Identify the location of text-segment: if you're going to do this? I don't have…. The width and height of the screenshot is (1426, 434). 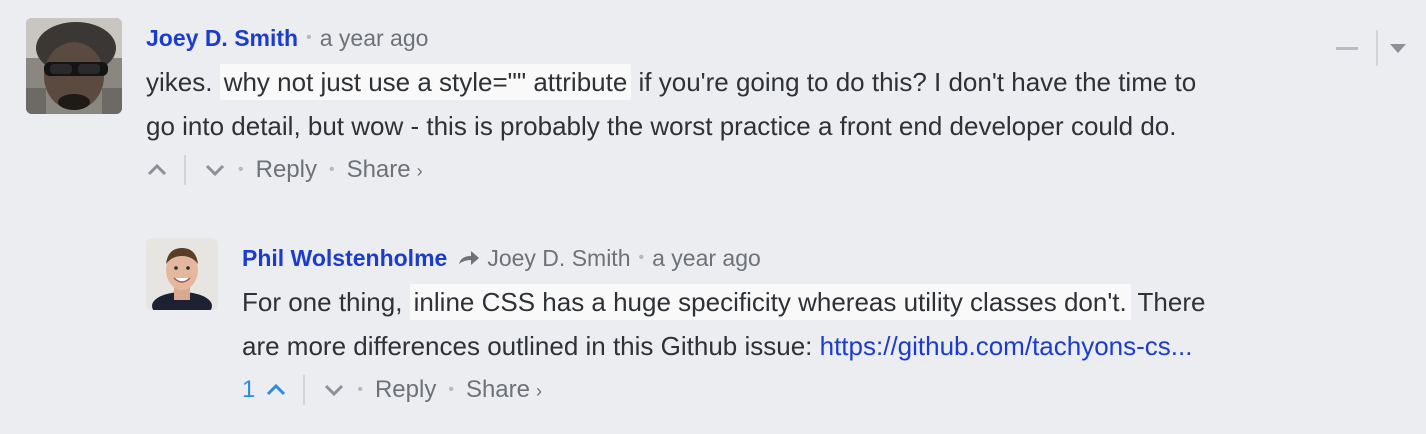
(914, 82).